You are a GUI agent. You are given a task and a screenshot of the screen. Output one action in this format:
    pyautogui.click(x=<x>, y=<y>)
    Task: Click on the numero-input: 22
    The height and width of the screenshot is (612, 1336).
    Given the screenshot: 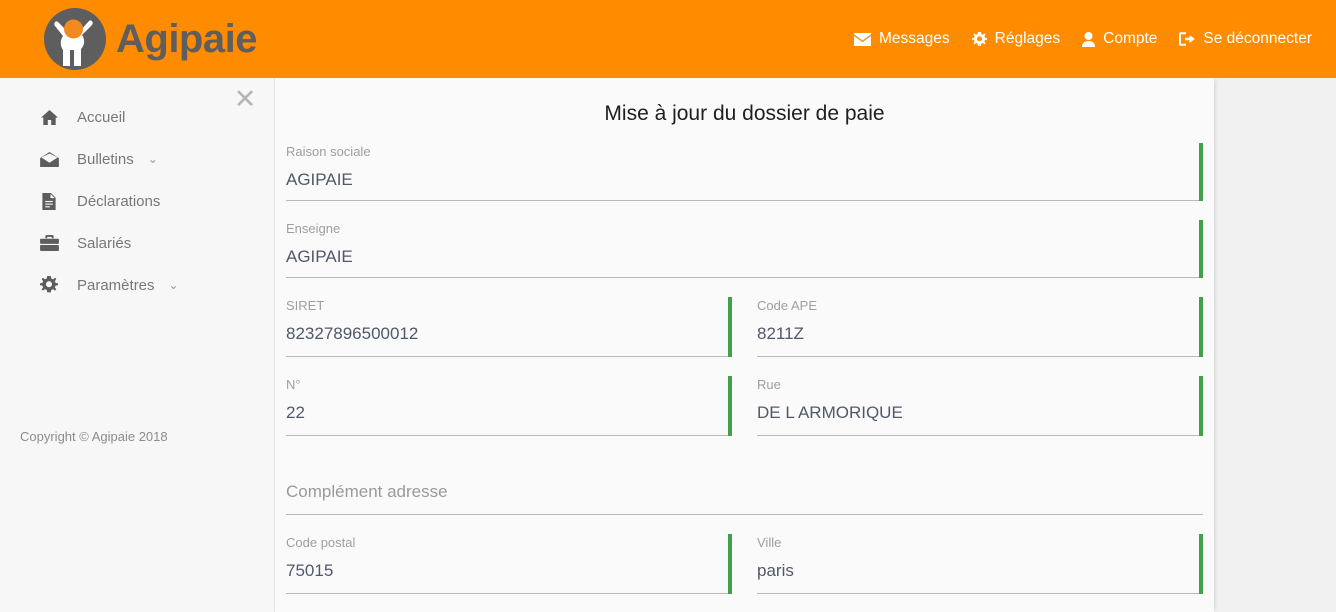 What is the action you would take?
    pyautogui.click(x=509, y=412)
    